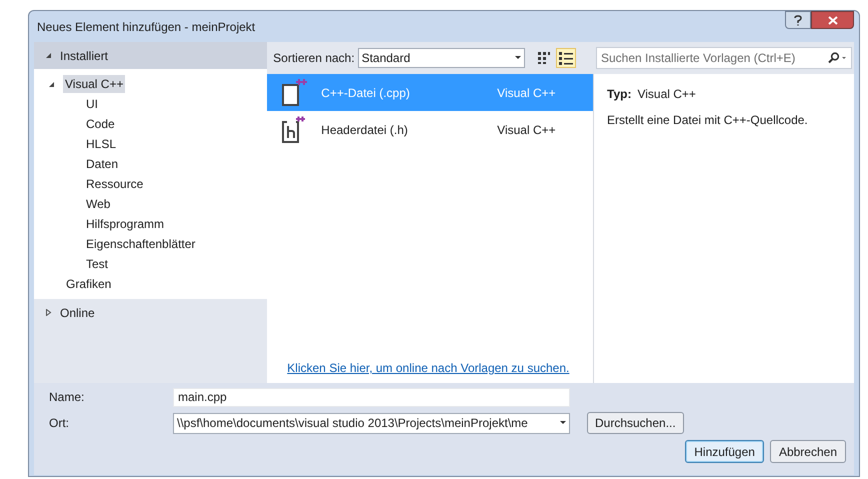 Image resolution: width=868 pixels, height=479 pixels. What do you see at coordinates (837, 58) in the screenshot?
I see `search-icon` at bounding box center [837, 58].